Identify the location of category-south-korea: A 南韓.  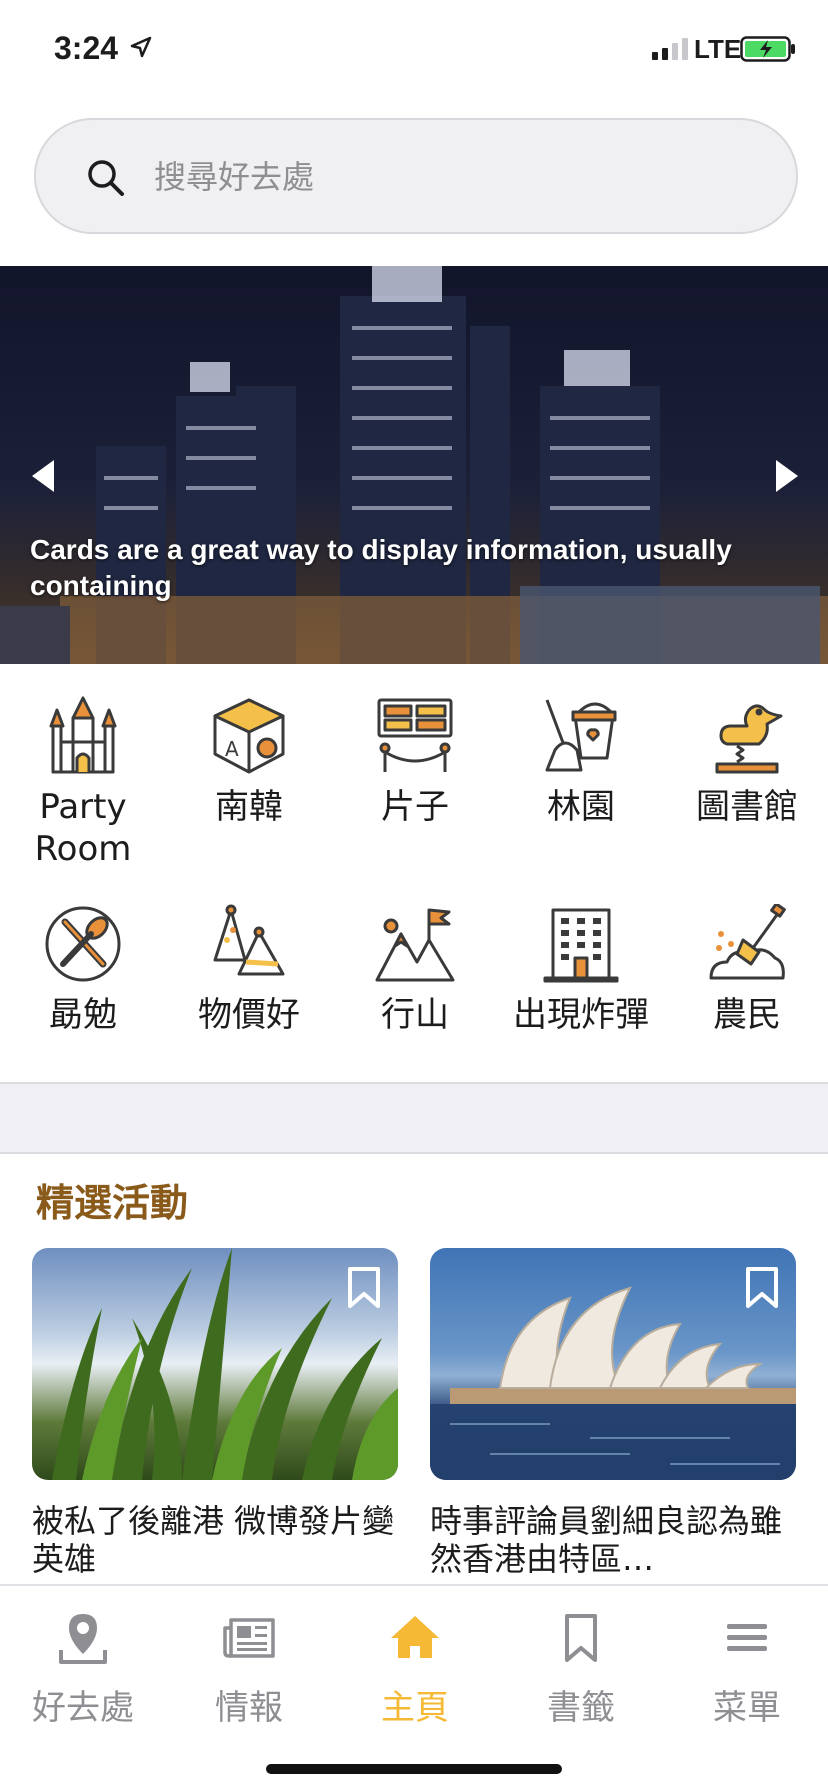
(249, 762).